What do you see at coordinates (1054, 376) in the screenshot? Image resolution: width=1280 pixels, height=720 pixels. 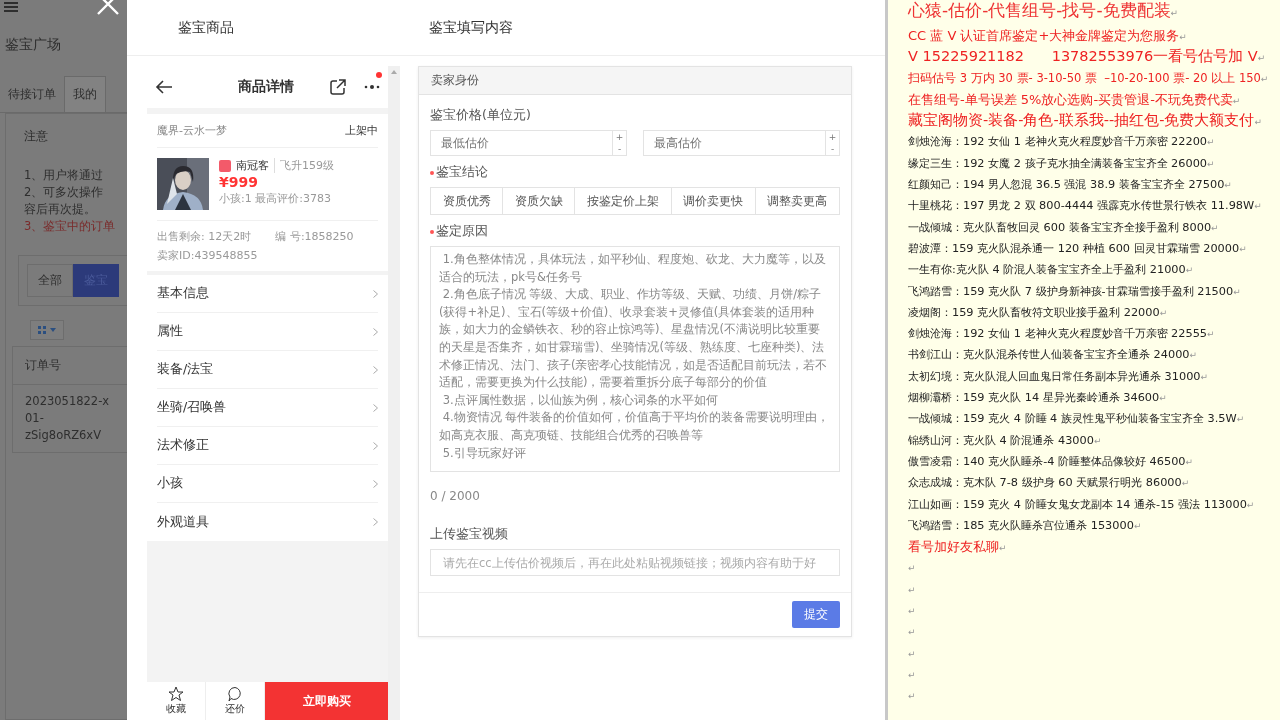 I see `document-line: 太初幻境：克火队混人回血鬼日常任务副本异光通杀 31000` at bounding box center [1054, 376].